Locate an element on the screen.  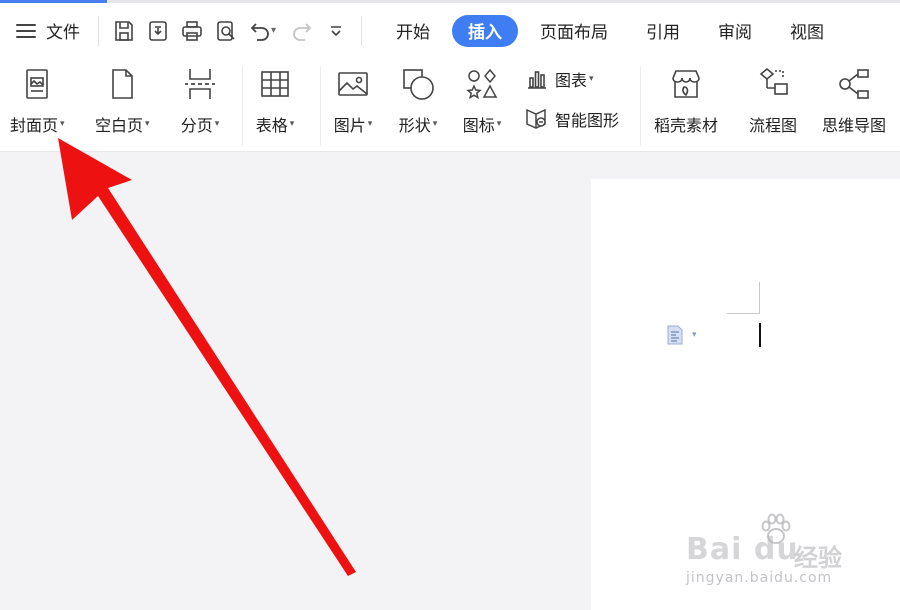
chart-label: 图表 is located at coordinates (571, 80).